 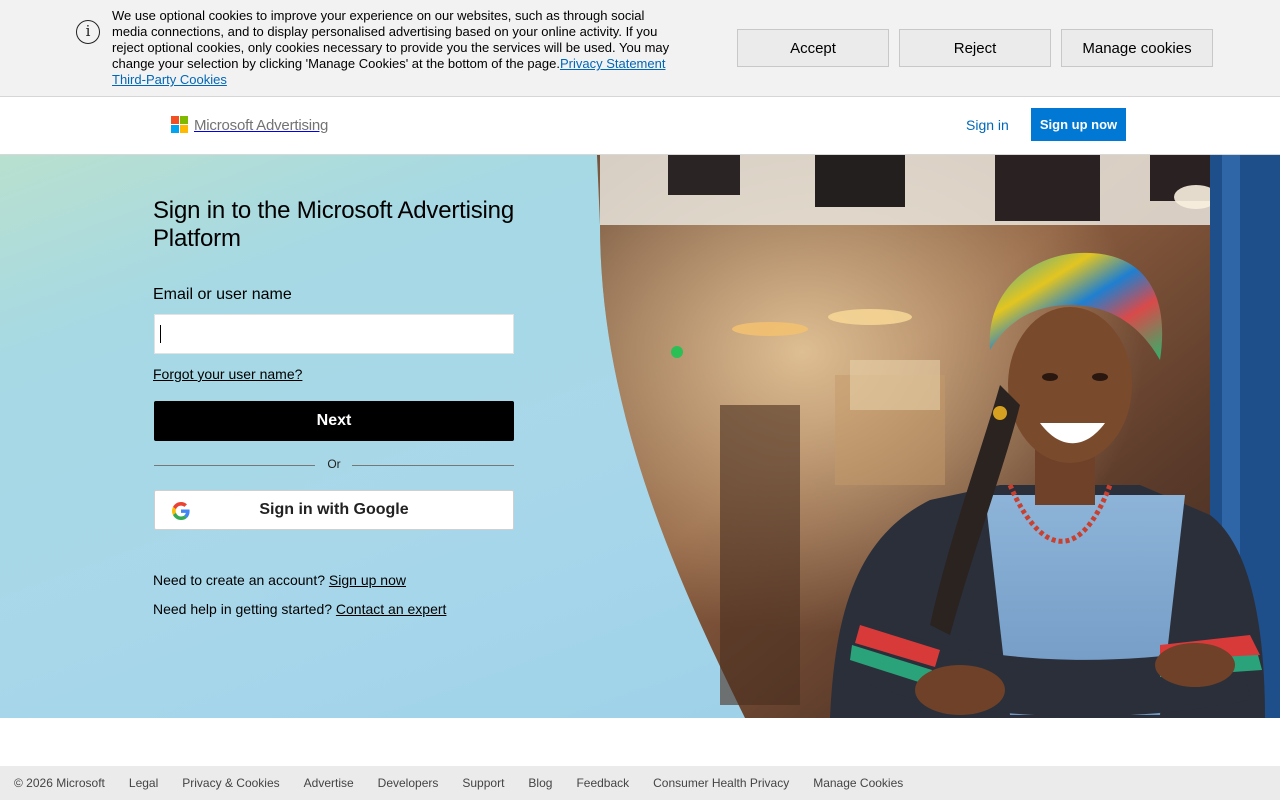 I want to click on copyright: © 2026 Microsoft, so click(x=59, y=783).